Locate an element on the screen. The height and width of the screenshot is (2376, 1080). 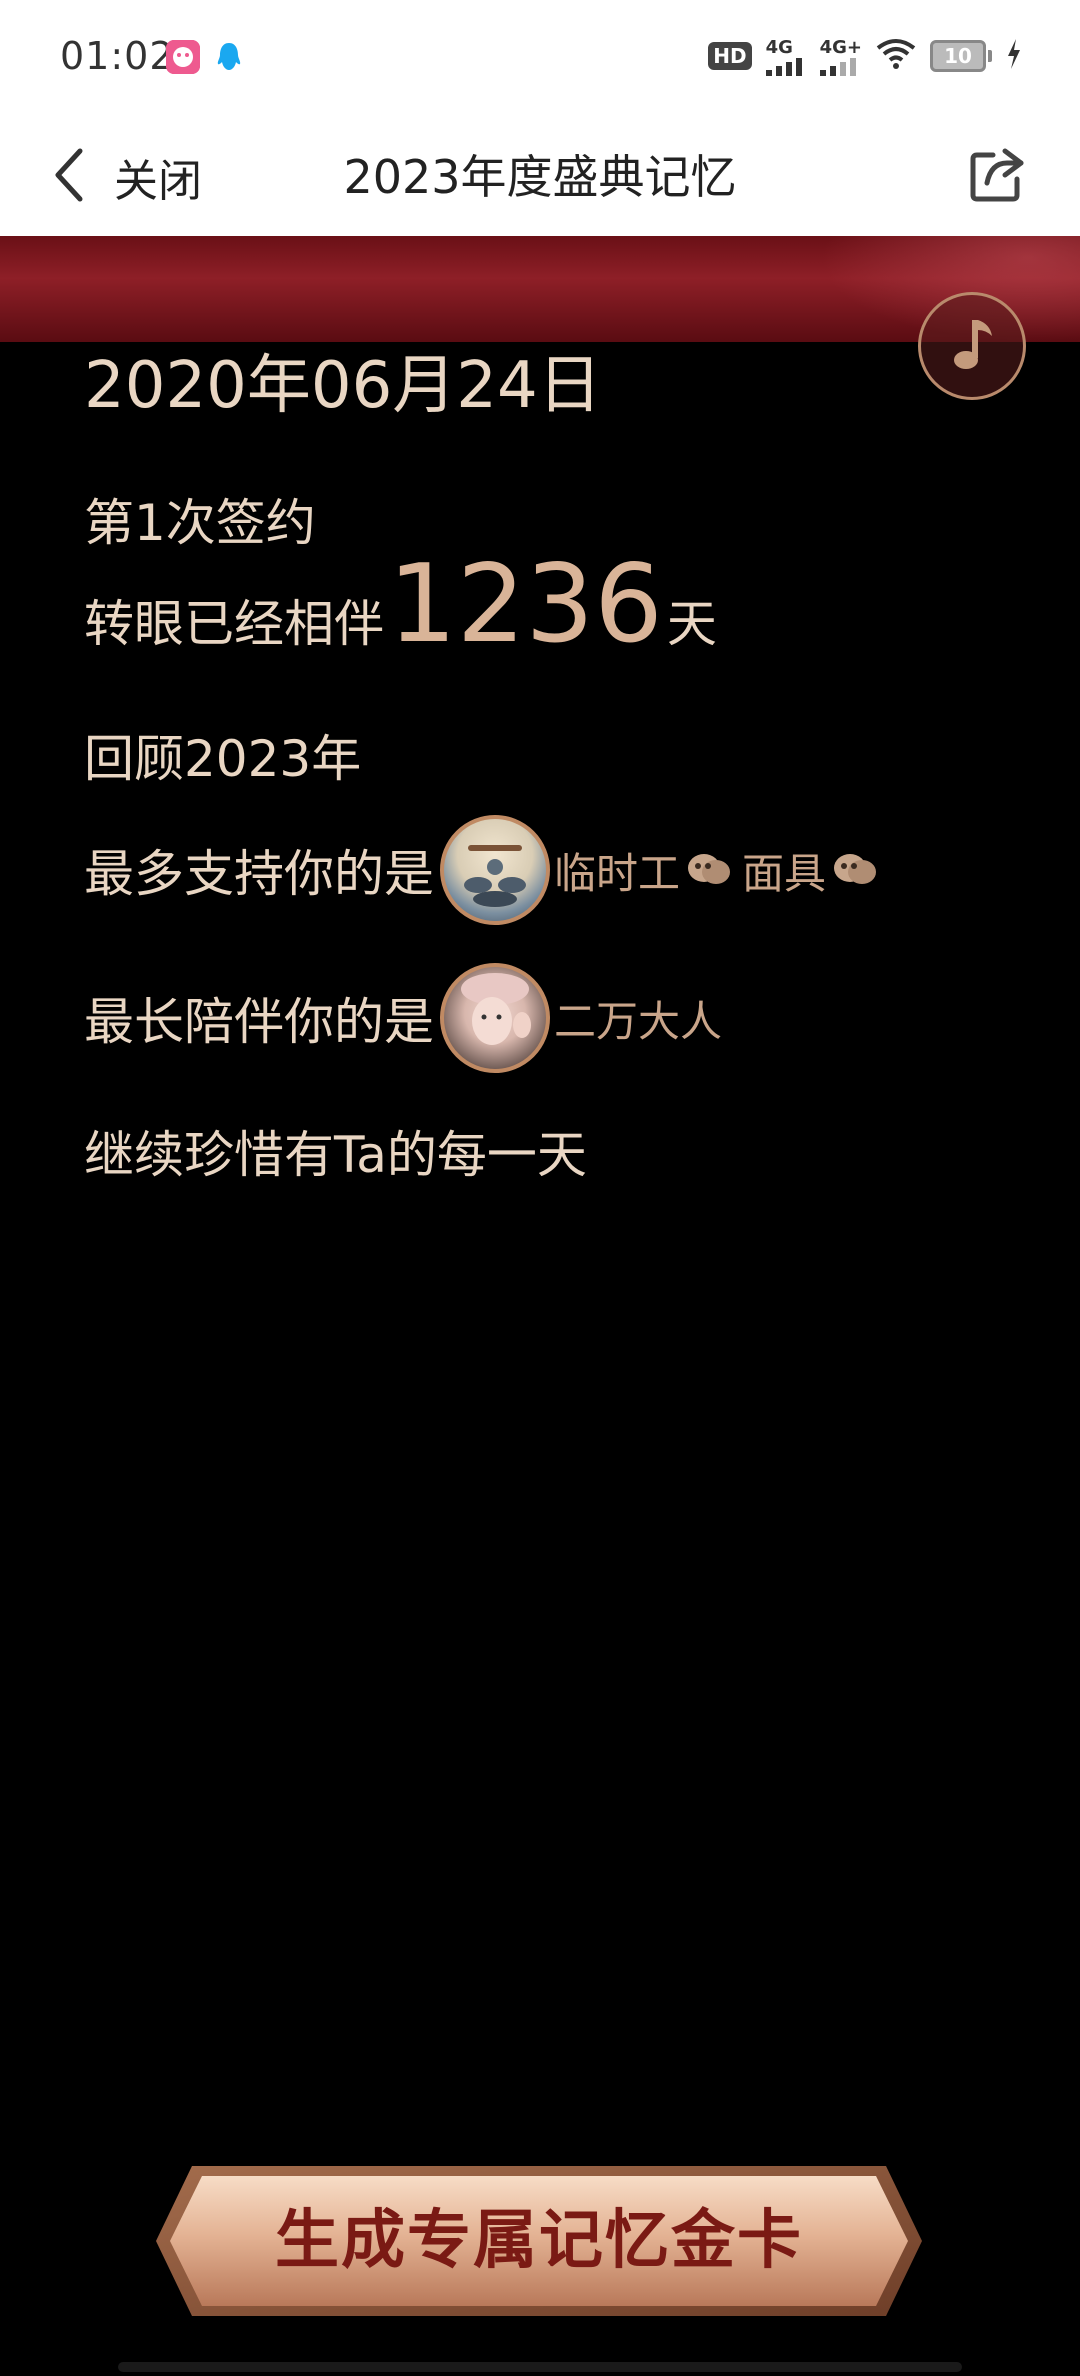
generate-gold-card-label: 生成专属记忆金卡 is located at coordinates (539, 2241).